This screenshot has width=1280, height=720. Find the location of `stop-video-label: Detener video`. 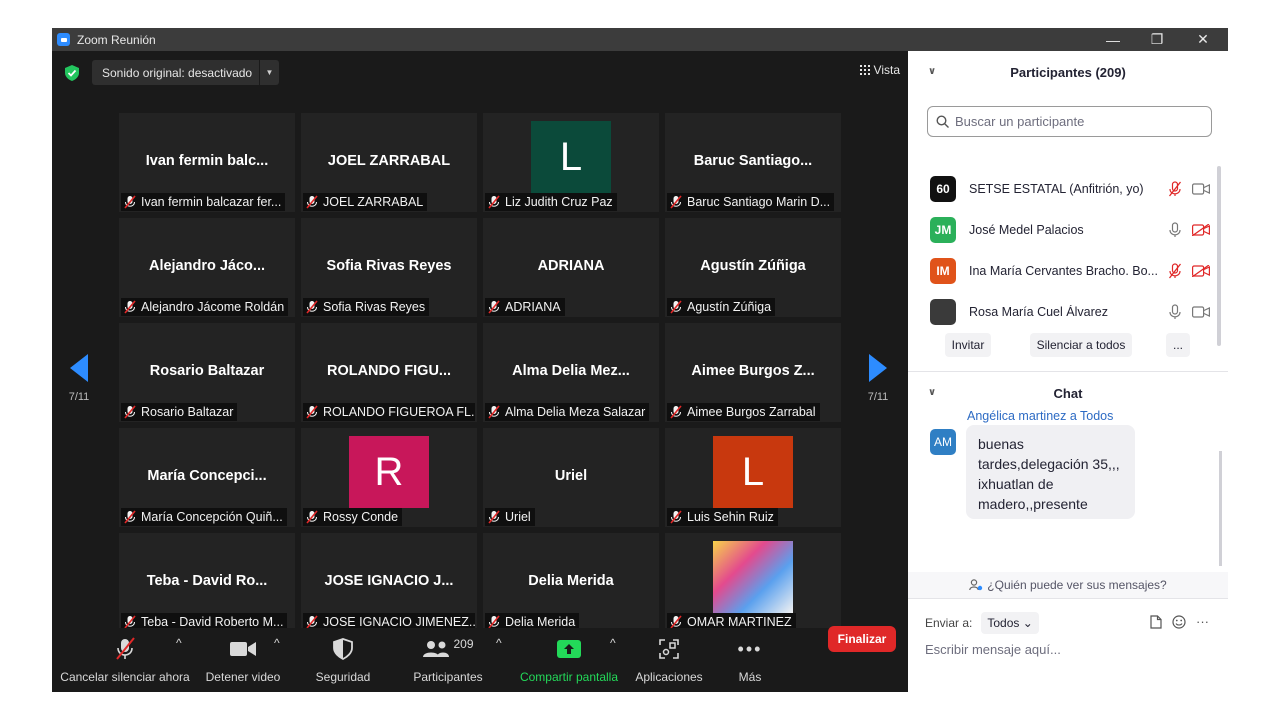

stop-video-label: Detener video is located at coordinates (243, 677).